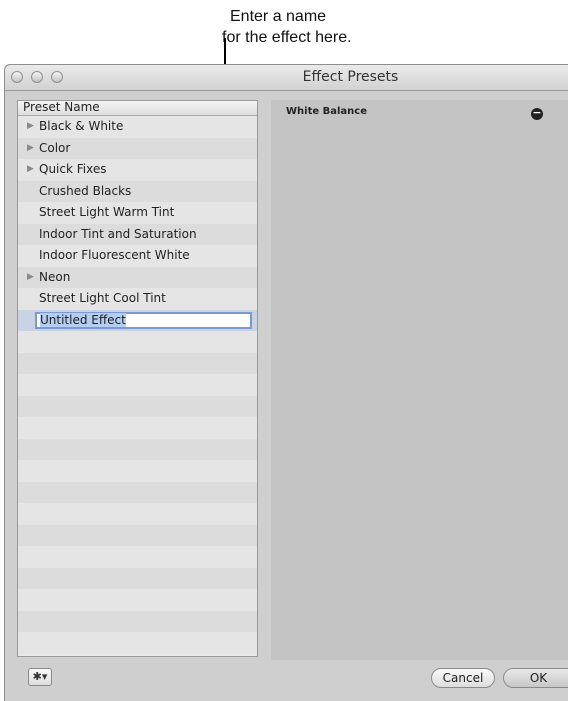  What do you see at coordinates (143, 320) in the screenshot?
I see `preset-name-input: Untitled Effect` at bounding box center [143, 320].